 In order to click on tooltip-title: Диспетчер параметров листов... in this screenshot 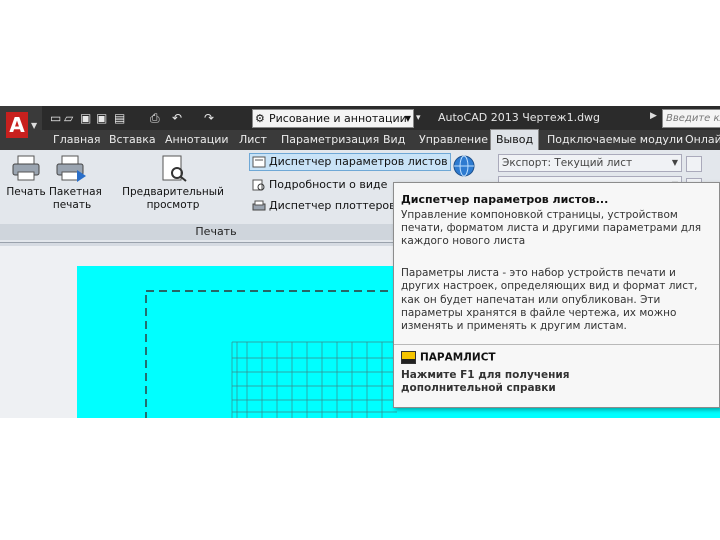, I will do `click(505, 199)`.